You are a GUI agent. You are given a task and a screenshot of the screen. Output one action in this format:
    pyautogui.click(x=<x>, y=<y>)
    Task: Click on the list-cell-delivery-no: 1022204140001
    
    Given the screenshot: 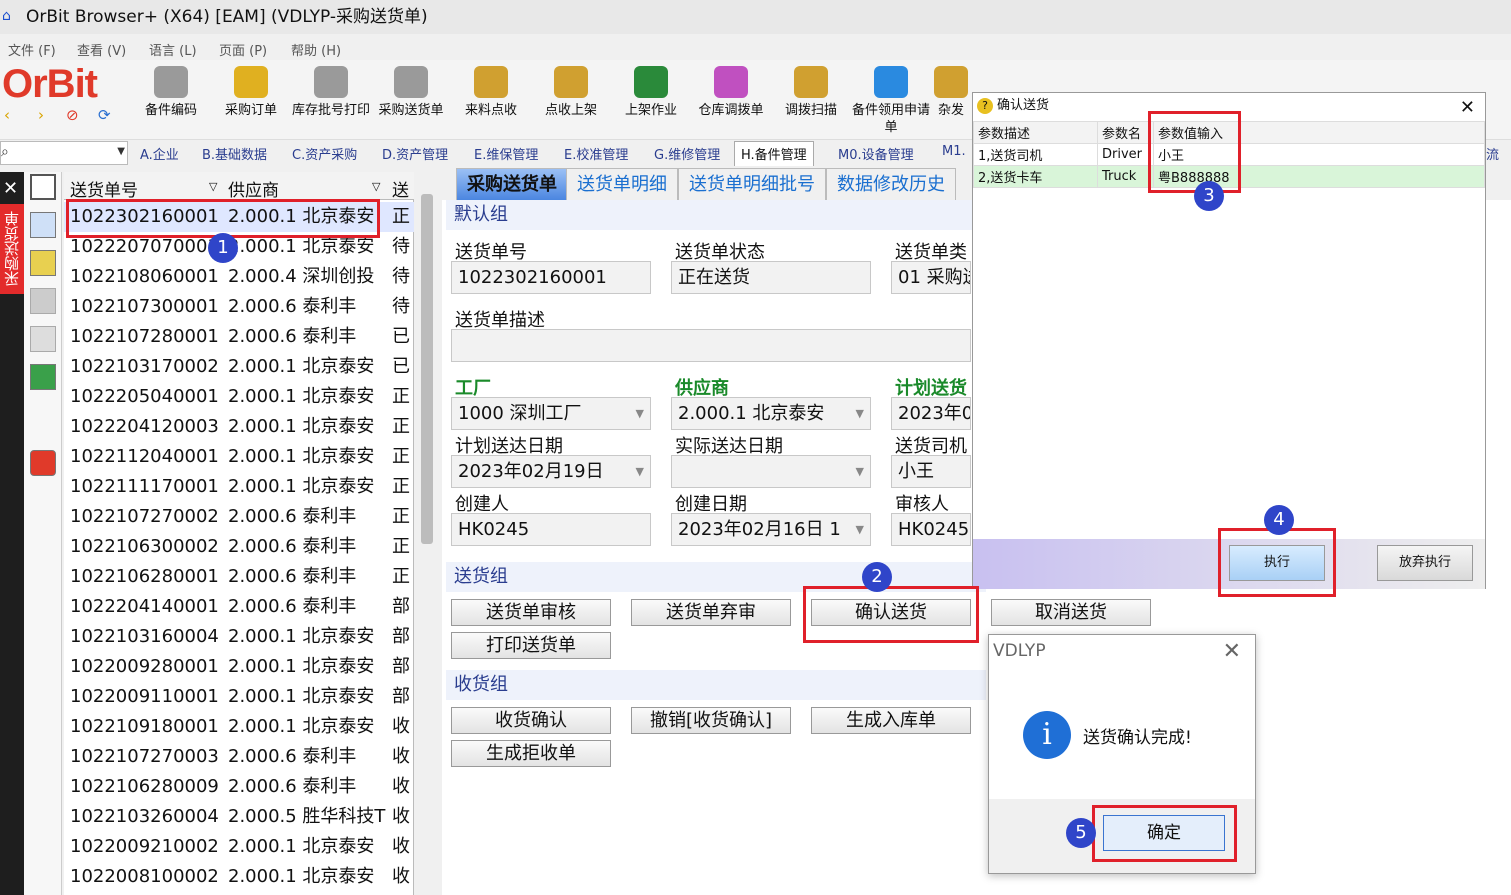 What is the action you would take?
    pyautogui.click(x=144, y=606)
    